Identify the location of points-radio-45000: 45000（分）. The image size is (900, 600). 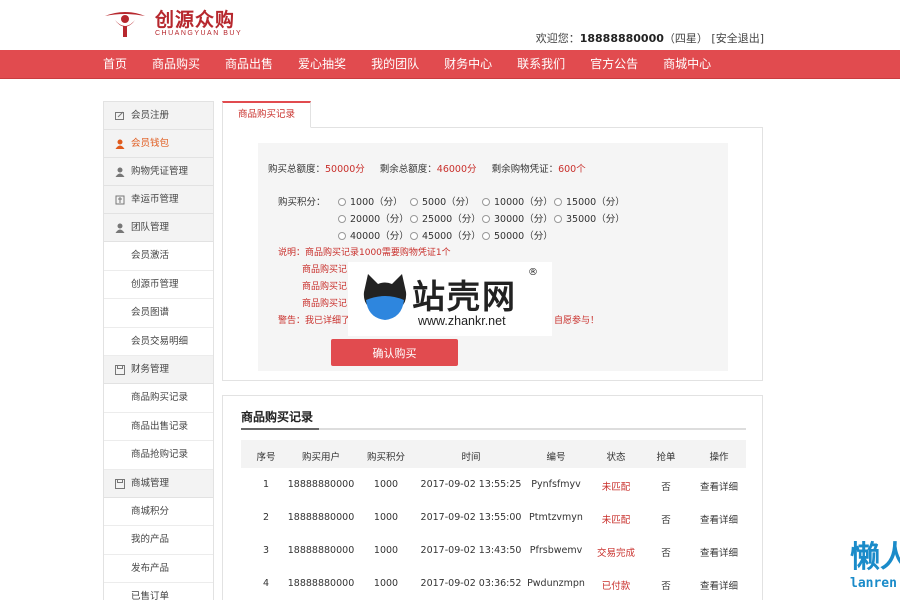
(445, 235).